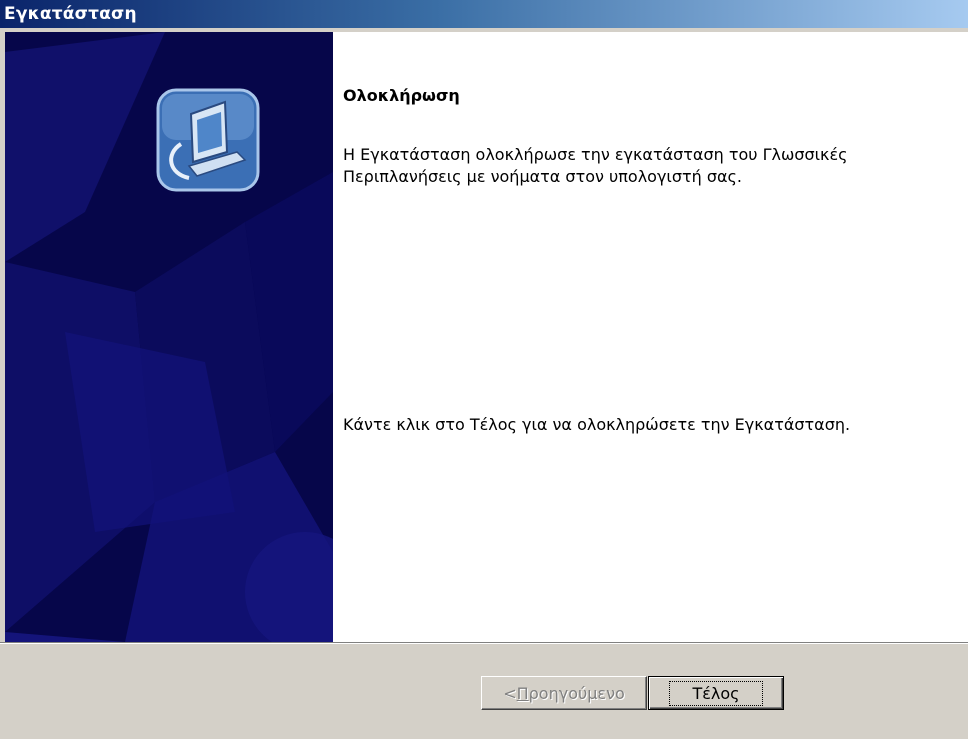 This screenshot has height=739, width=972. What do you see at coordinates (484, 14) in the screenshot?
I see `window-title: Εγκατάσταση` at bounding box center [484, 14].